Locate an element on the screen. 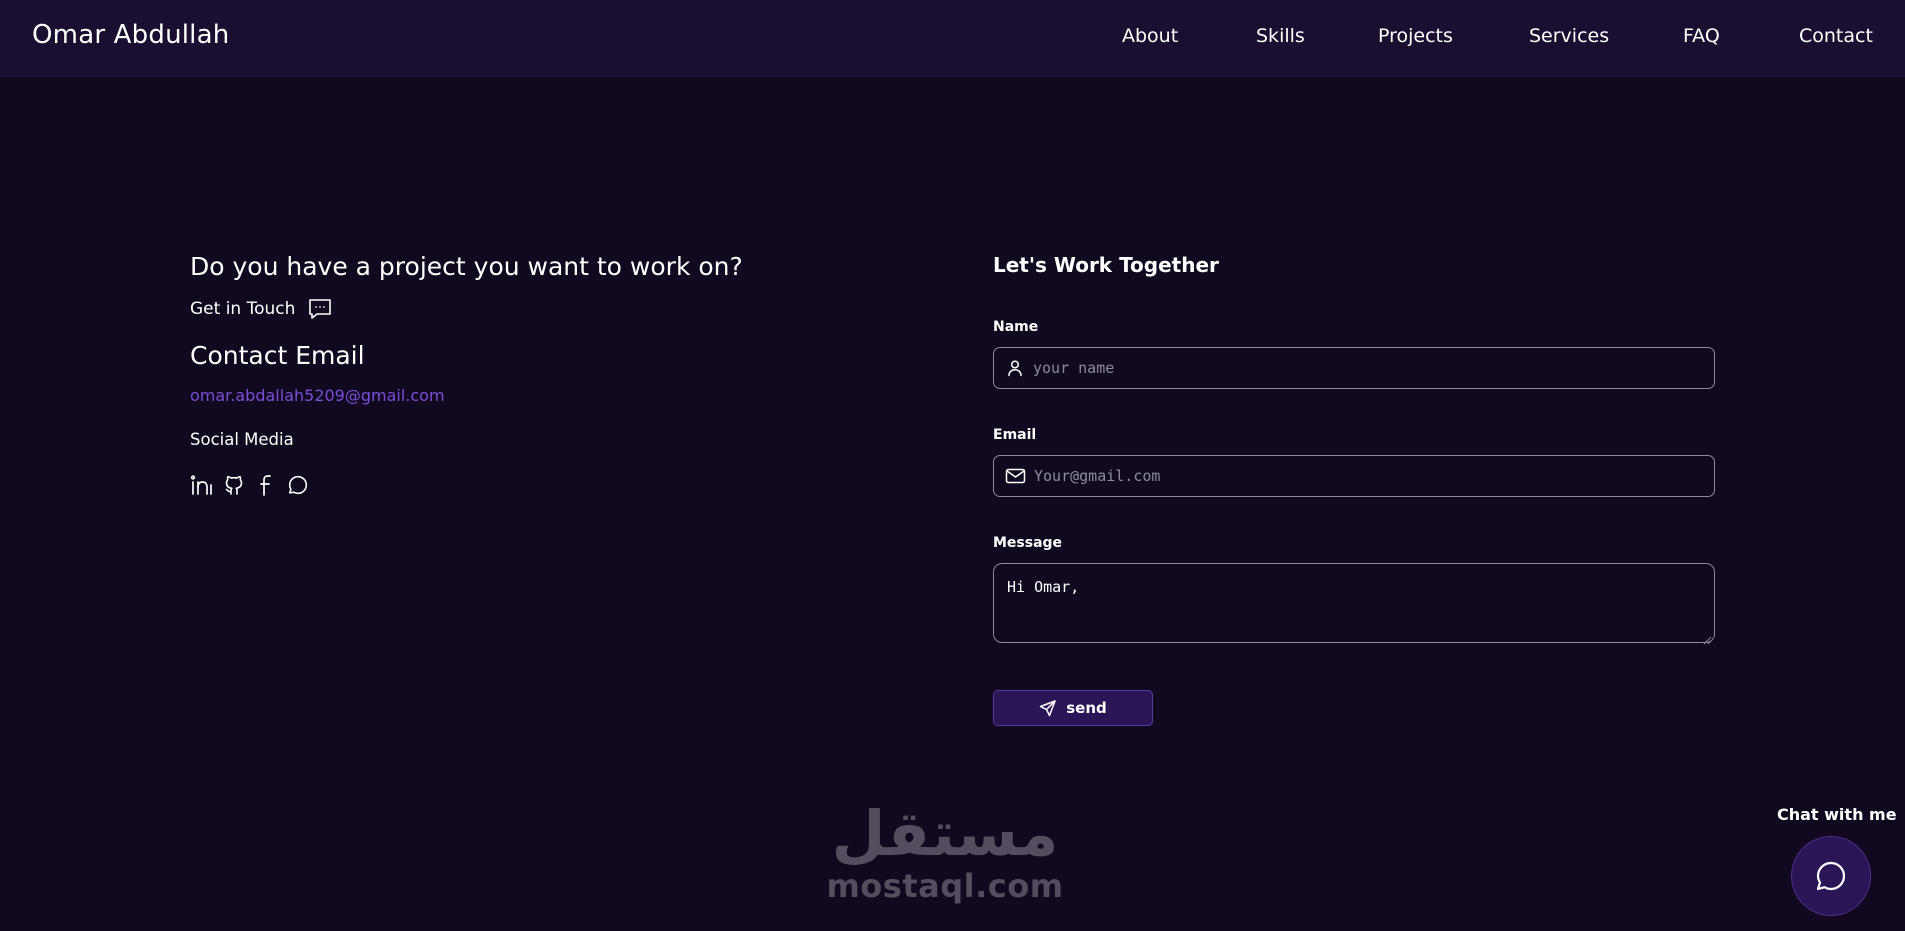 The width and height of the screenshot is (1905, 931). message-field: Hi Omar, is located at coordinates (1354, 604).